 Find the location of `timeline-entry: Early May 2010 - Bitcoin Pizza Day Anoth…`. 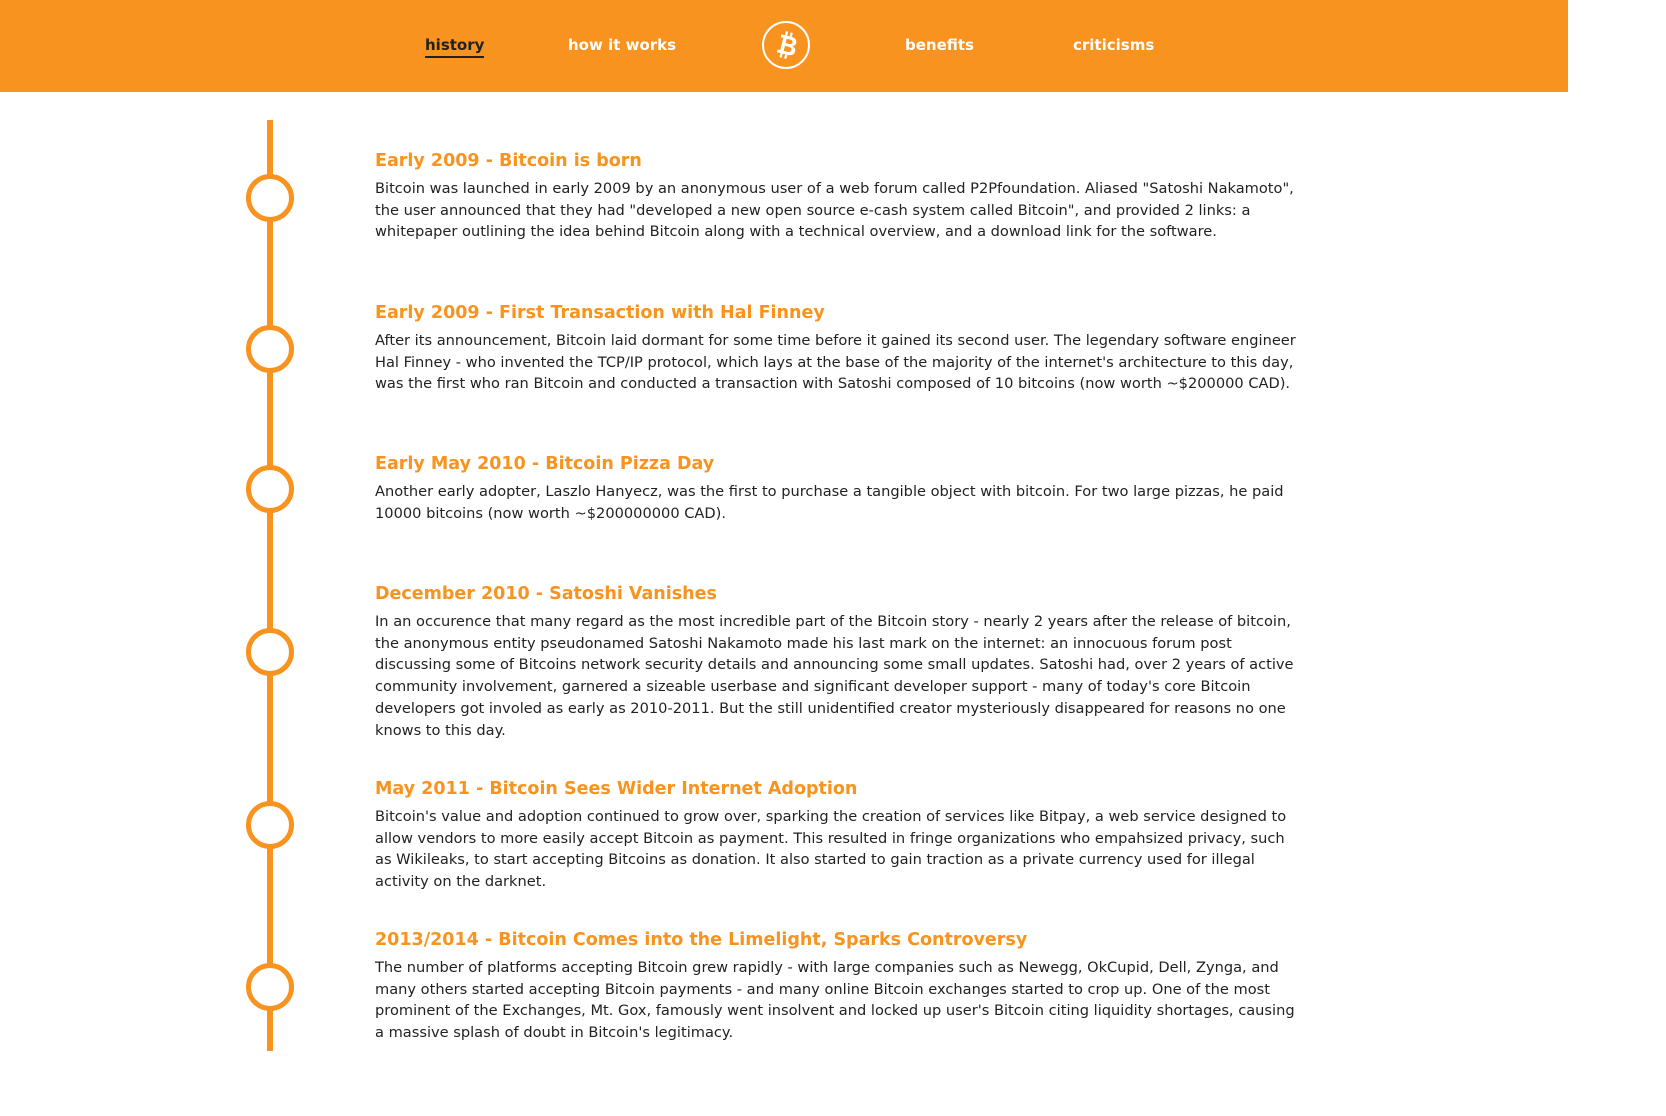

timeline-entry: Early May 2010 - Bitcoin Pizza Day Anoth… is located at coordinates (840, 487).